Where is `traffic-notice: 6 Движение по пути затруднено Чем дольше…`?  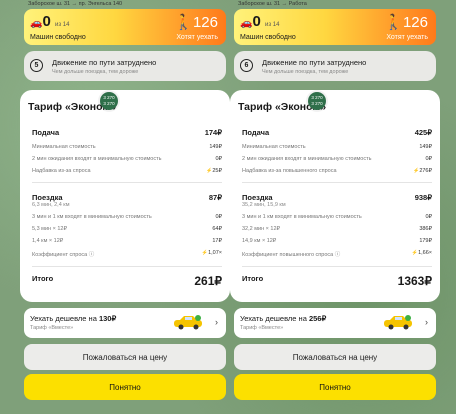
traffic-notice: 6 Движение по пути затруднено Чем дольше… is located at coordinates (335, 66).